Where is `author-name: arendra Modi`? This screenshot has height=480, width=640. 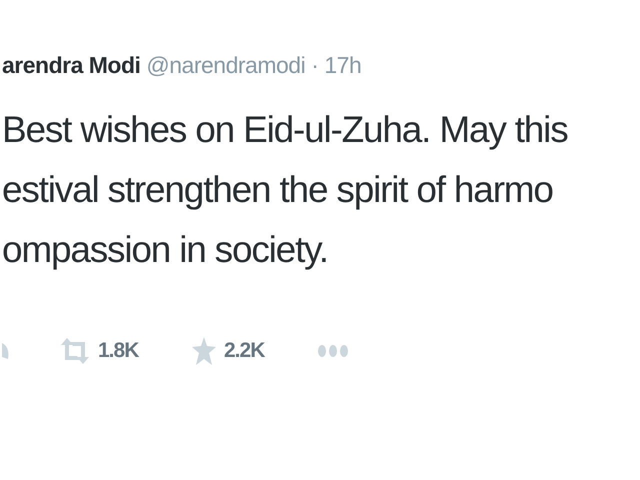 author-name: arendra Modi is located at coordinates (71, 65).